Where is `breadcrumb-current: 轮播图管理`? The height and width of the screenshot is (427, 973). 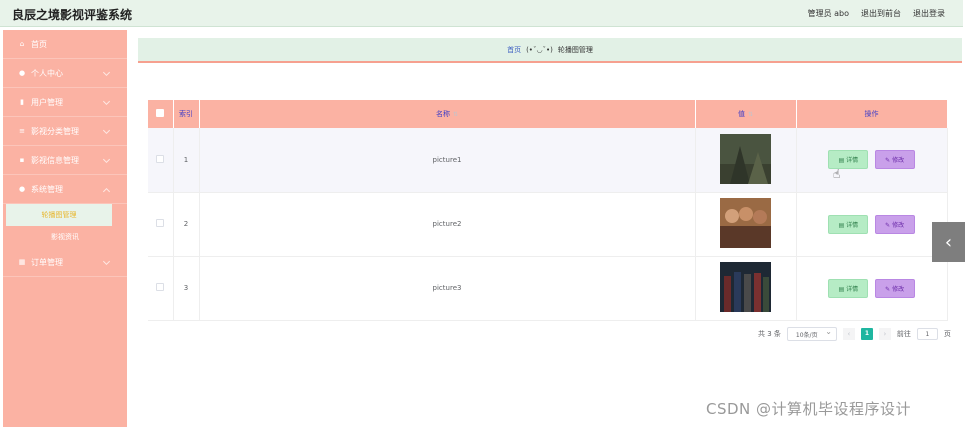 breadcrumb-current: 轮播图管理 is located at coordinates (575, 49).